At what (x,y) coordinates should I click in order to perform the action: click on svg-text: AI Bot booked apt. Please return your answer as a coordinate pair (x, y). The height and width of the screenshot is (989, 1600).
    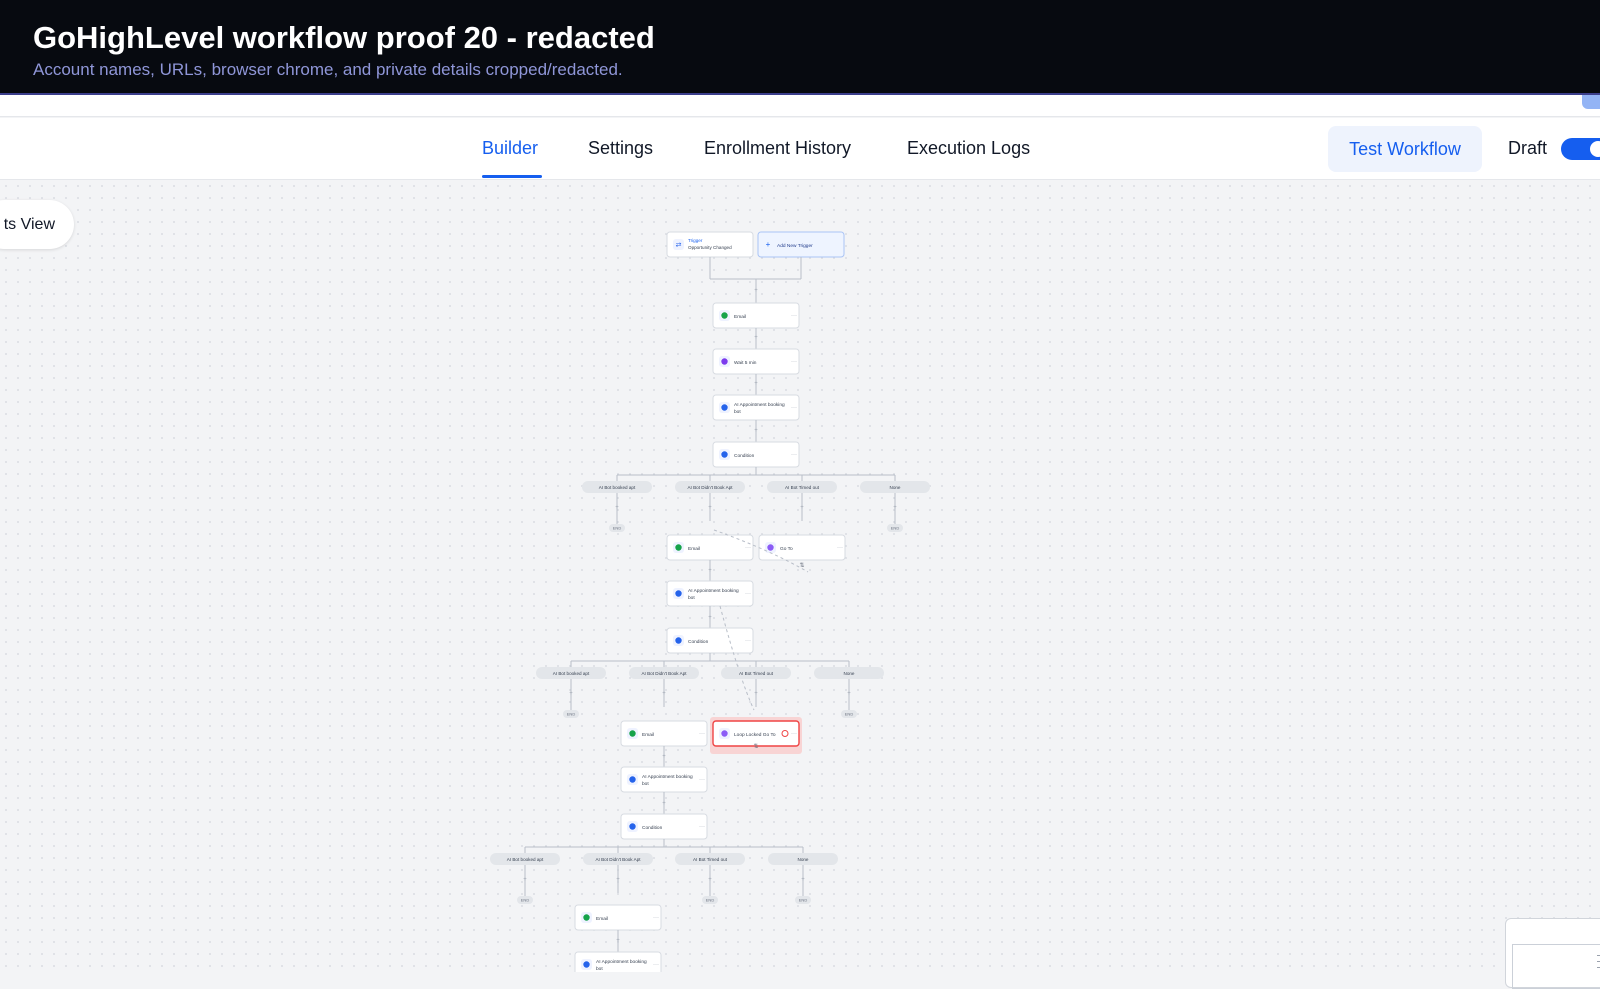
    Looking at the image, I should click on (525, 859).